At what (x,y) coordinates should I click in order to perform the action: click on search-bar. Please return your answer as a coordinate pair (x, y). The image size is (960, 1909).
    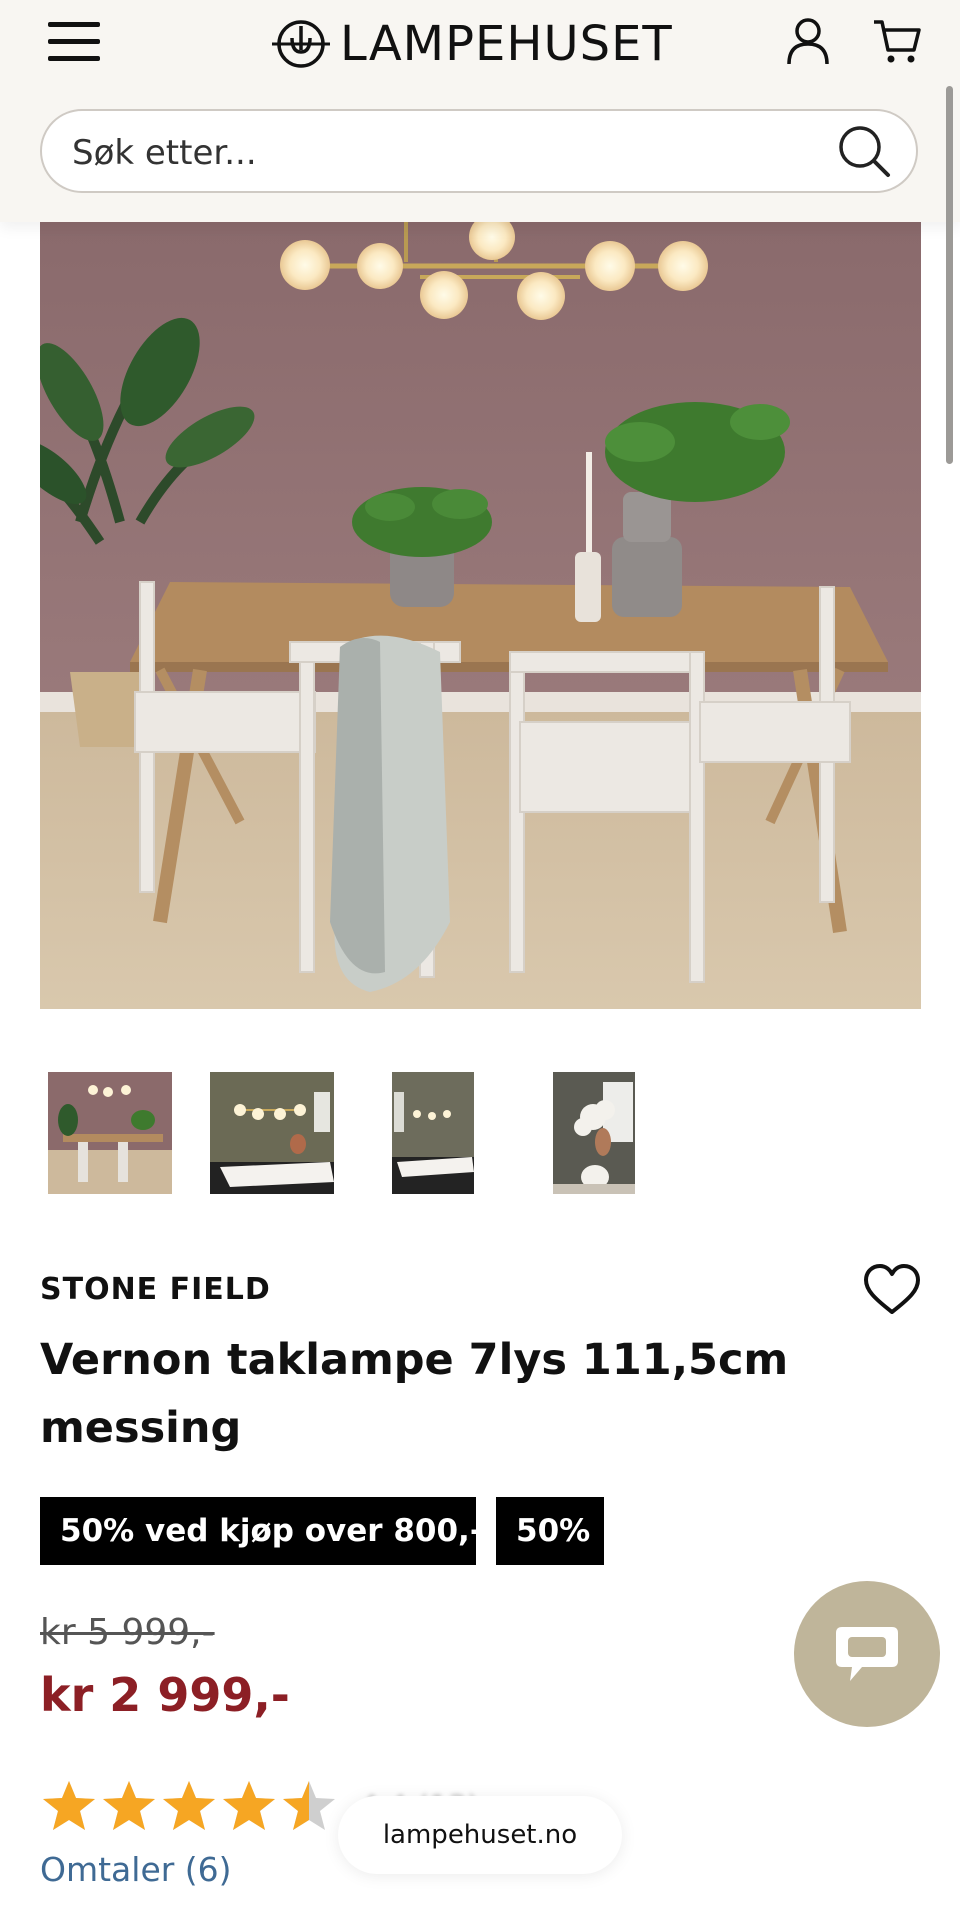
    Looking at the image, I should click on (479, 151).